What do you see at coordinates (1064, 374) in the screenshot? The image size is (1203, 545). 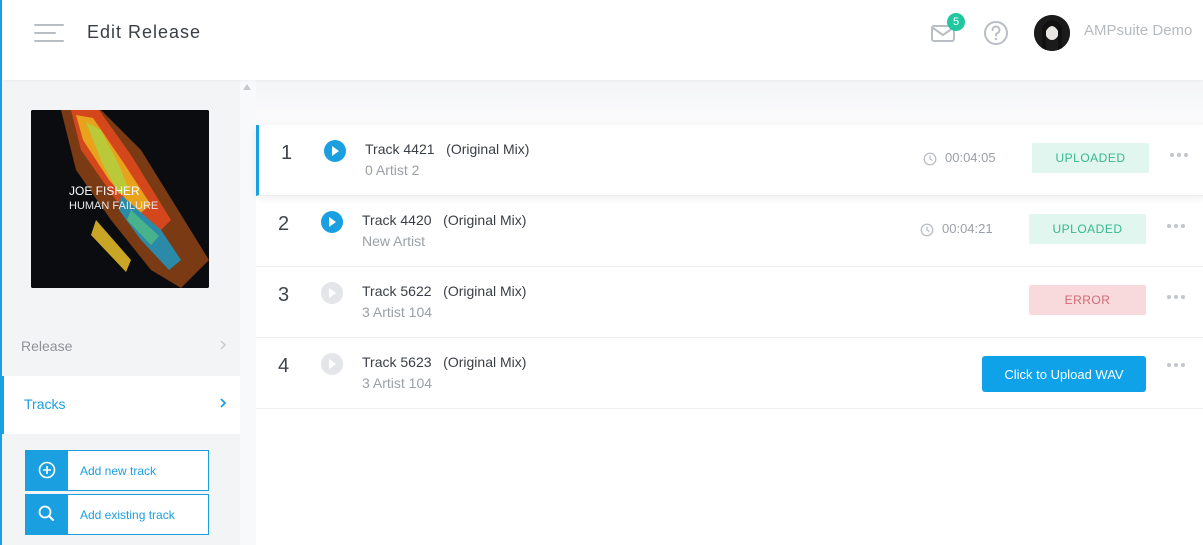 I see `upload-wav-button: Click to Upload WAV` at bounding box center [1064, 374].